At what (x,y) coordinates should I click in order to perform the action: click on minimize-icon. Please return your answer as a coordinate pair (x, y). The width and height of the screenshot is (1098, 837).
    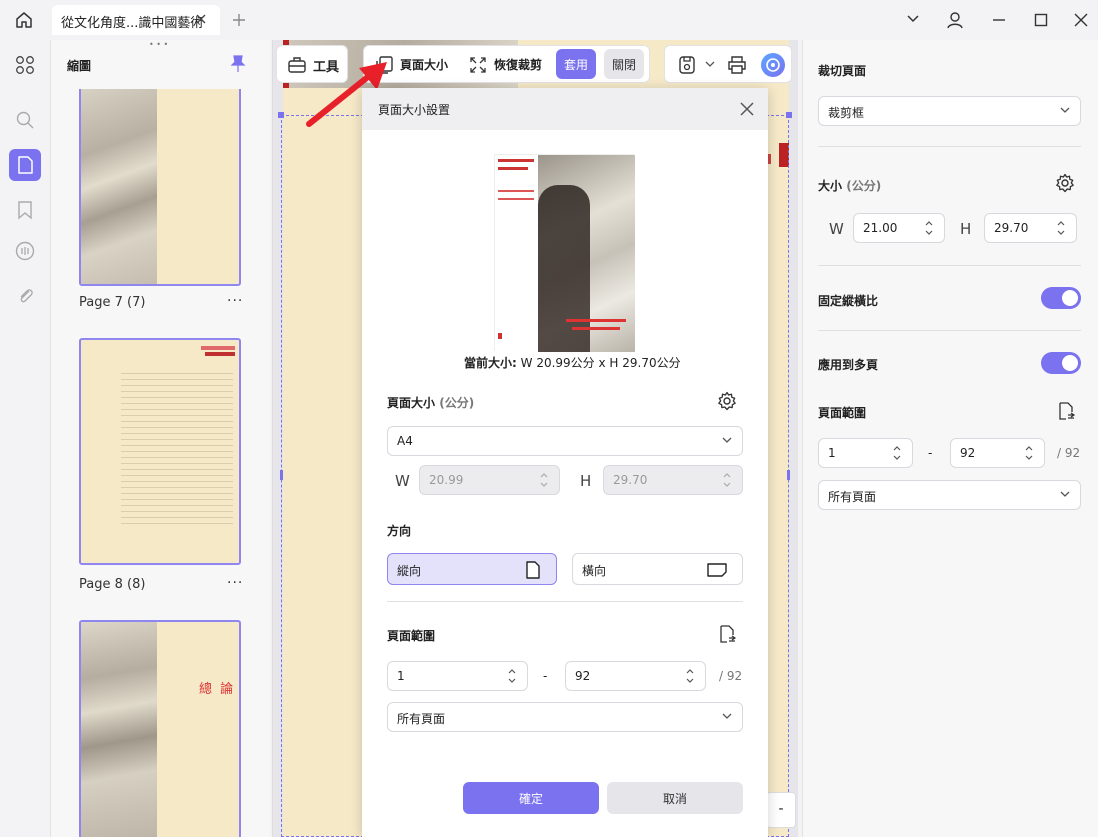
    Looking at the image, I should click on (999, 20).